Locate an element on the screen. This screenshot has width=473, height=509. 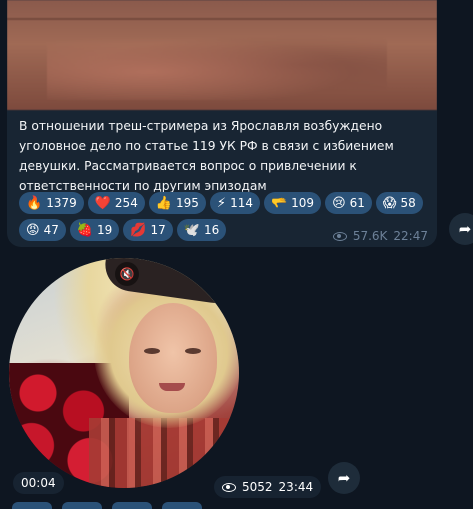
reactions-row: 🔥 1379 ❤️ 254 👍 195 ⚡ 114 🫳 109 😢 61 😱 58 is located at coordinates (224, 203).